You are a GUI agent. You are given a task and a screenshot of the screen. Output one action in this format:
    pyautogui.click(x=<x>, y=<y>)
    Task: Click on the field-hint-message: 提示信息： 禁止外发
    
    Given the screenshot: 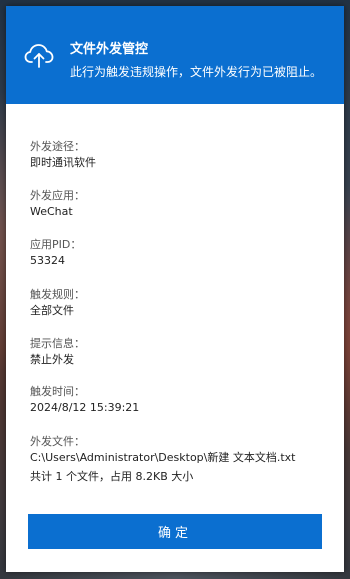 What is the action you would take?
    pyautogui.click(x=180, y=352)
    